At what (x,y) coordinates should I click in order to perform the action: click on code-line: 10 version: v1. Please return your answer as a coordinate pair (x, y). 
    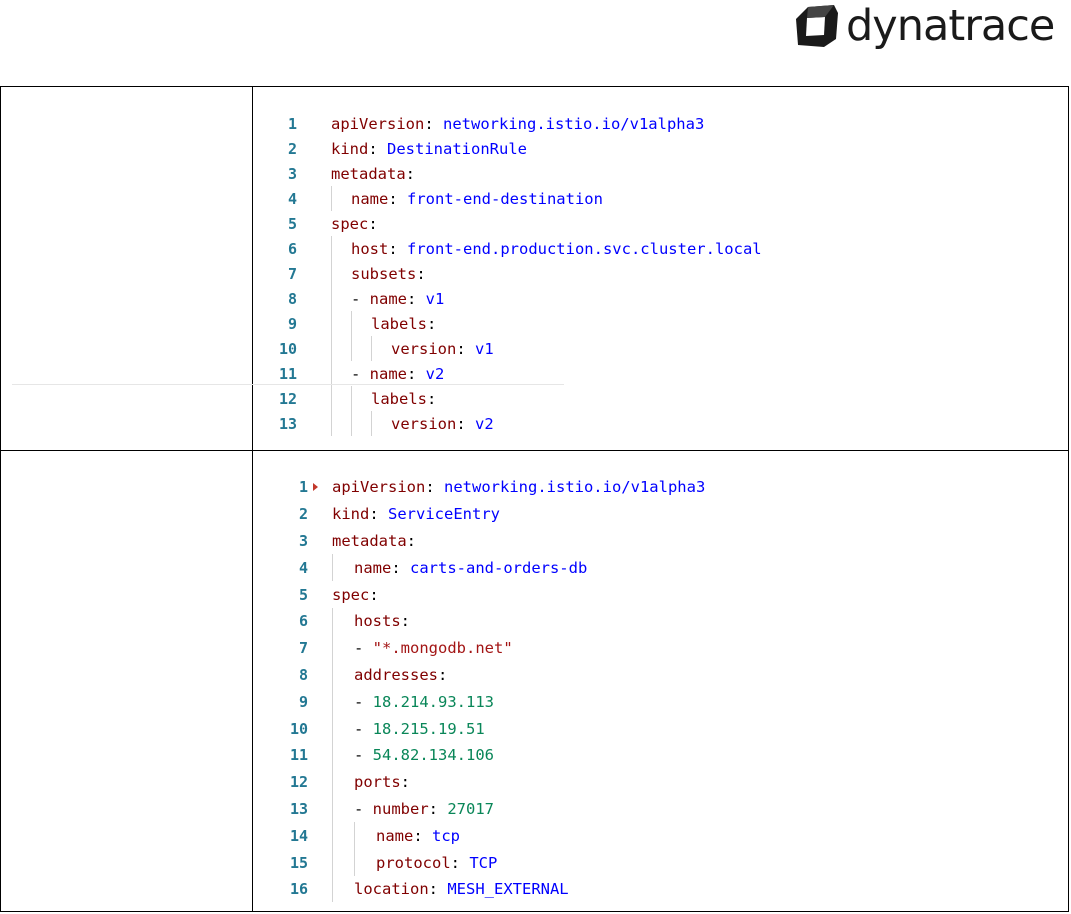
    Looking at the image, I should click on (386, 348).